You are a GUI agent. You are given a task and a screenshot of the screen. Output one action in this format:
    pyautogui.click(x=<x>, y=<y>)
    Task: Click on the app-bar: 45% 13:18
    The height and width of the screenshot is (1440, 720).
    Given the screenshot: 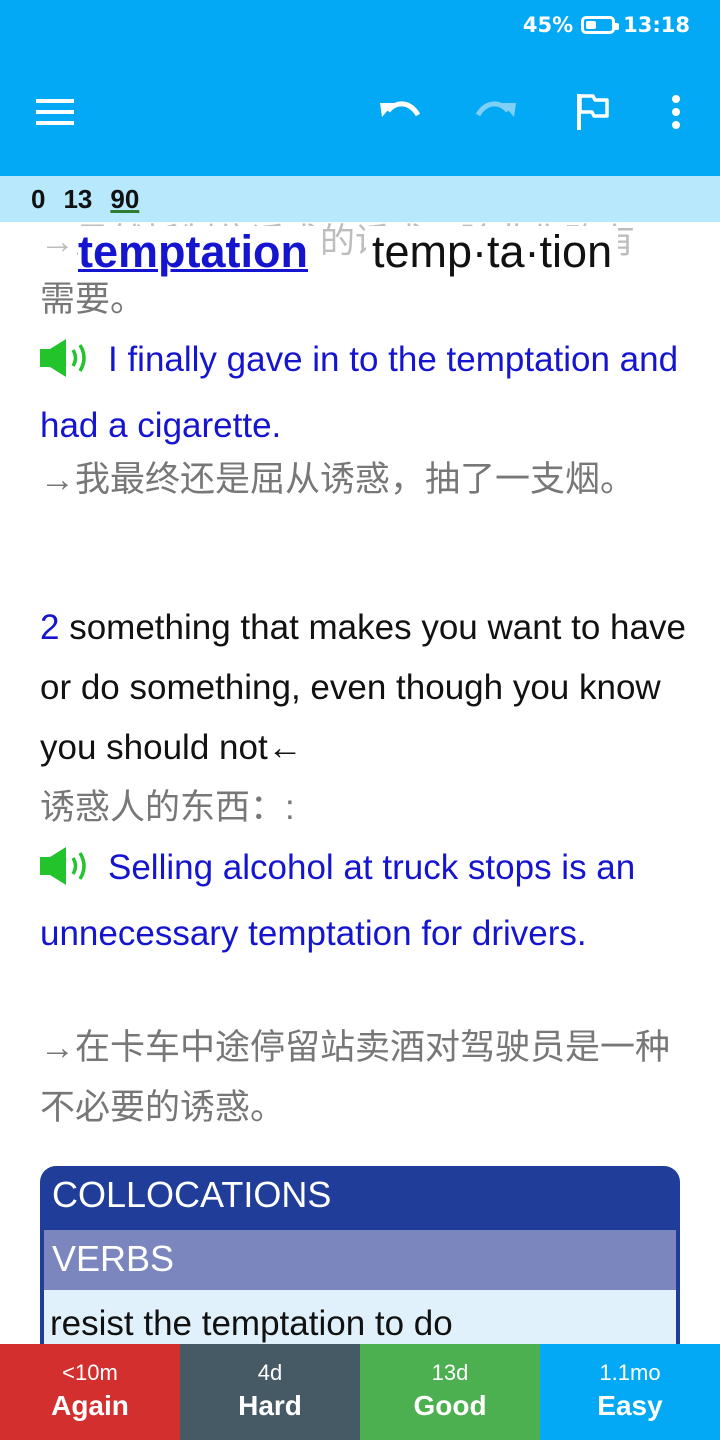 What is the action you would take?
    pyautogui.click(x=360, y=88)
    